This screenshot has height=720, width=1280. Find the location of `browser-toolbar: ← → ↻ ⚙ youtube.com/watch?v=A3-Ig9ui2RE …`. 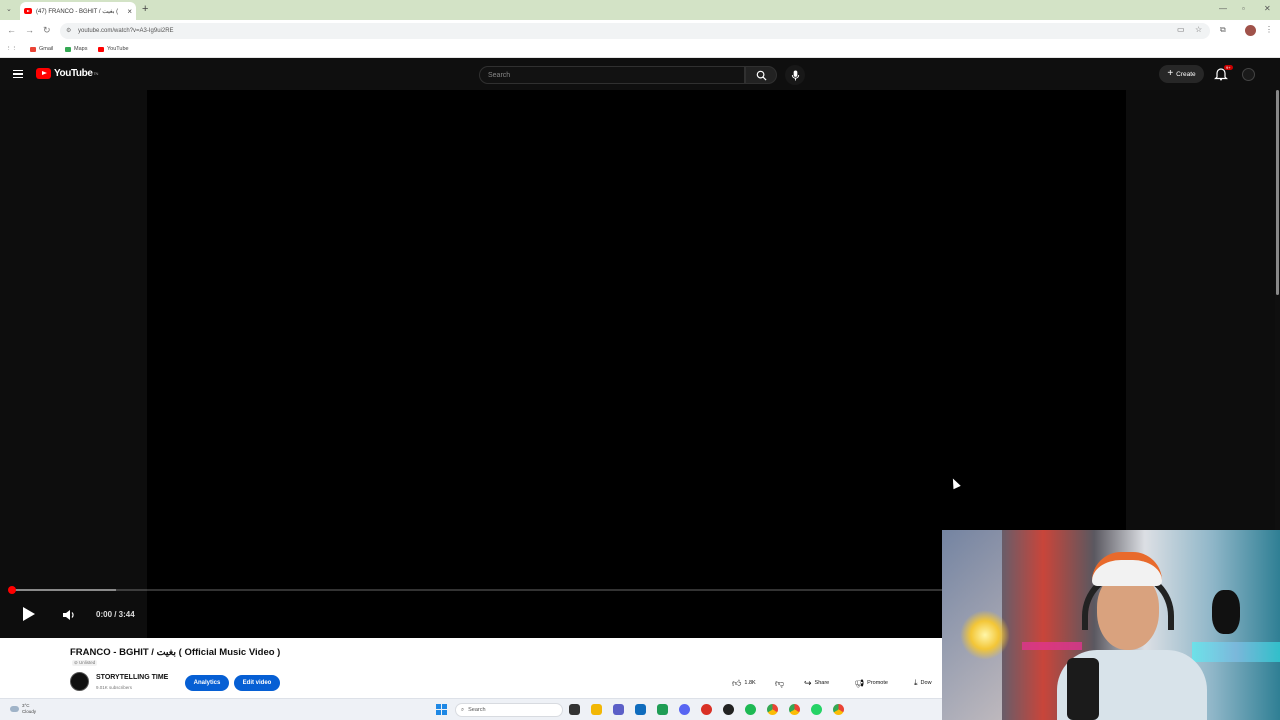

browser-toolbar: ← → ↻ ⚙ youtube.com/watch?v=A3-Ig9ui2RE … is located at coordinates (640, 31).